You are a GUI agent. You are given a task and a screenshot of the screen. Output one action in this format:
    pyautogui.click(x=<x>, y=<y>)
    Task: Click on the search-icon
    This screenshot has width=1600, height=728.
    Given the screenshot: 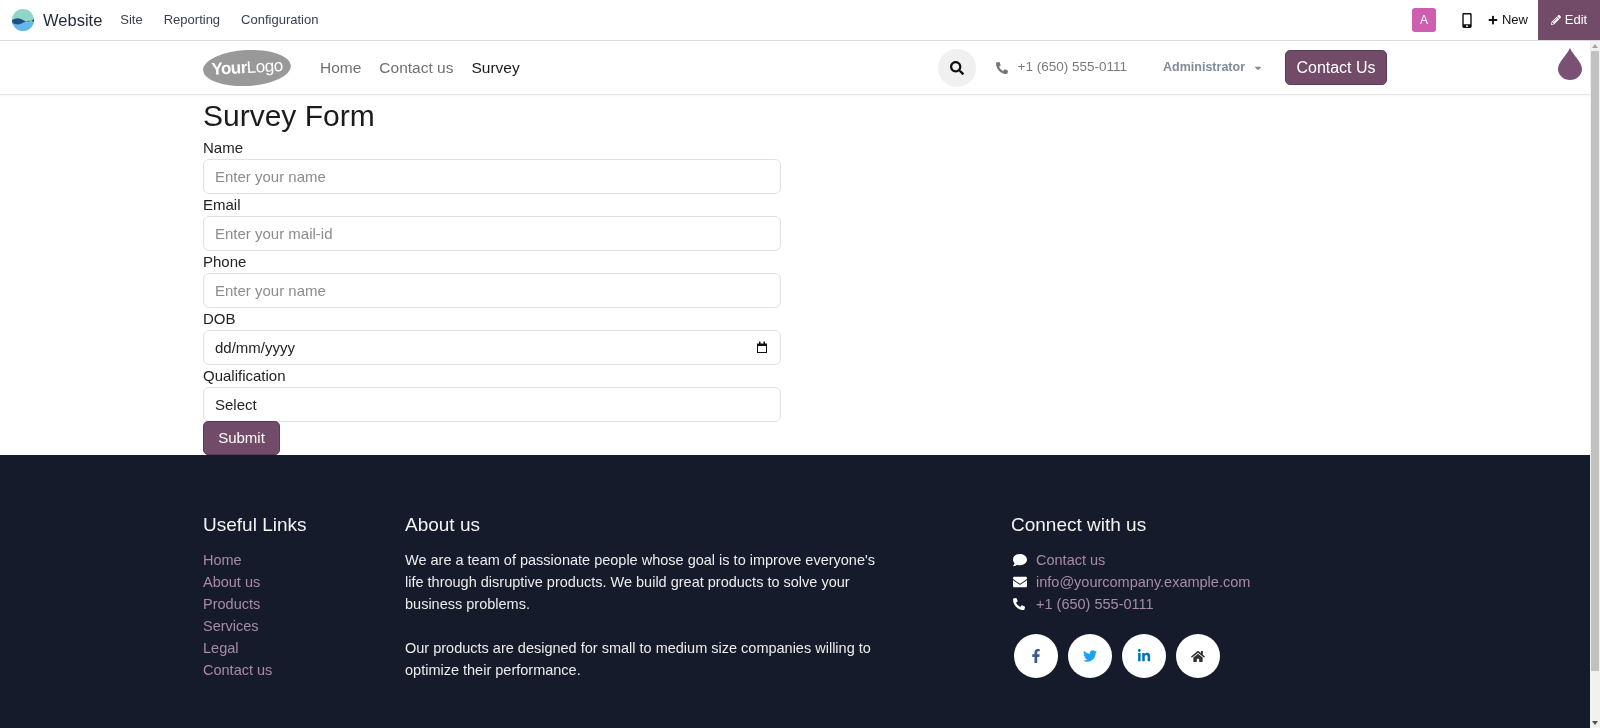 What is the action you would take?
    pyautogui.click(x=956, y=67)
    